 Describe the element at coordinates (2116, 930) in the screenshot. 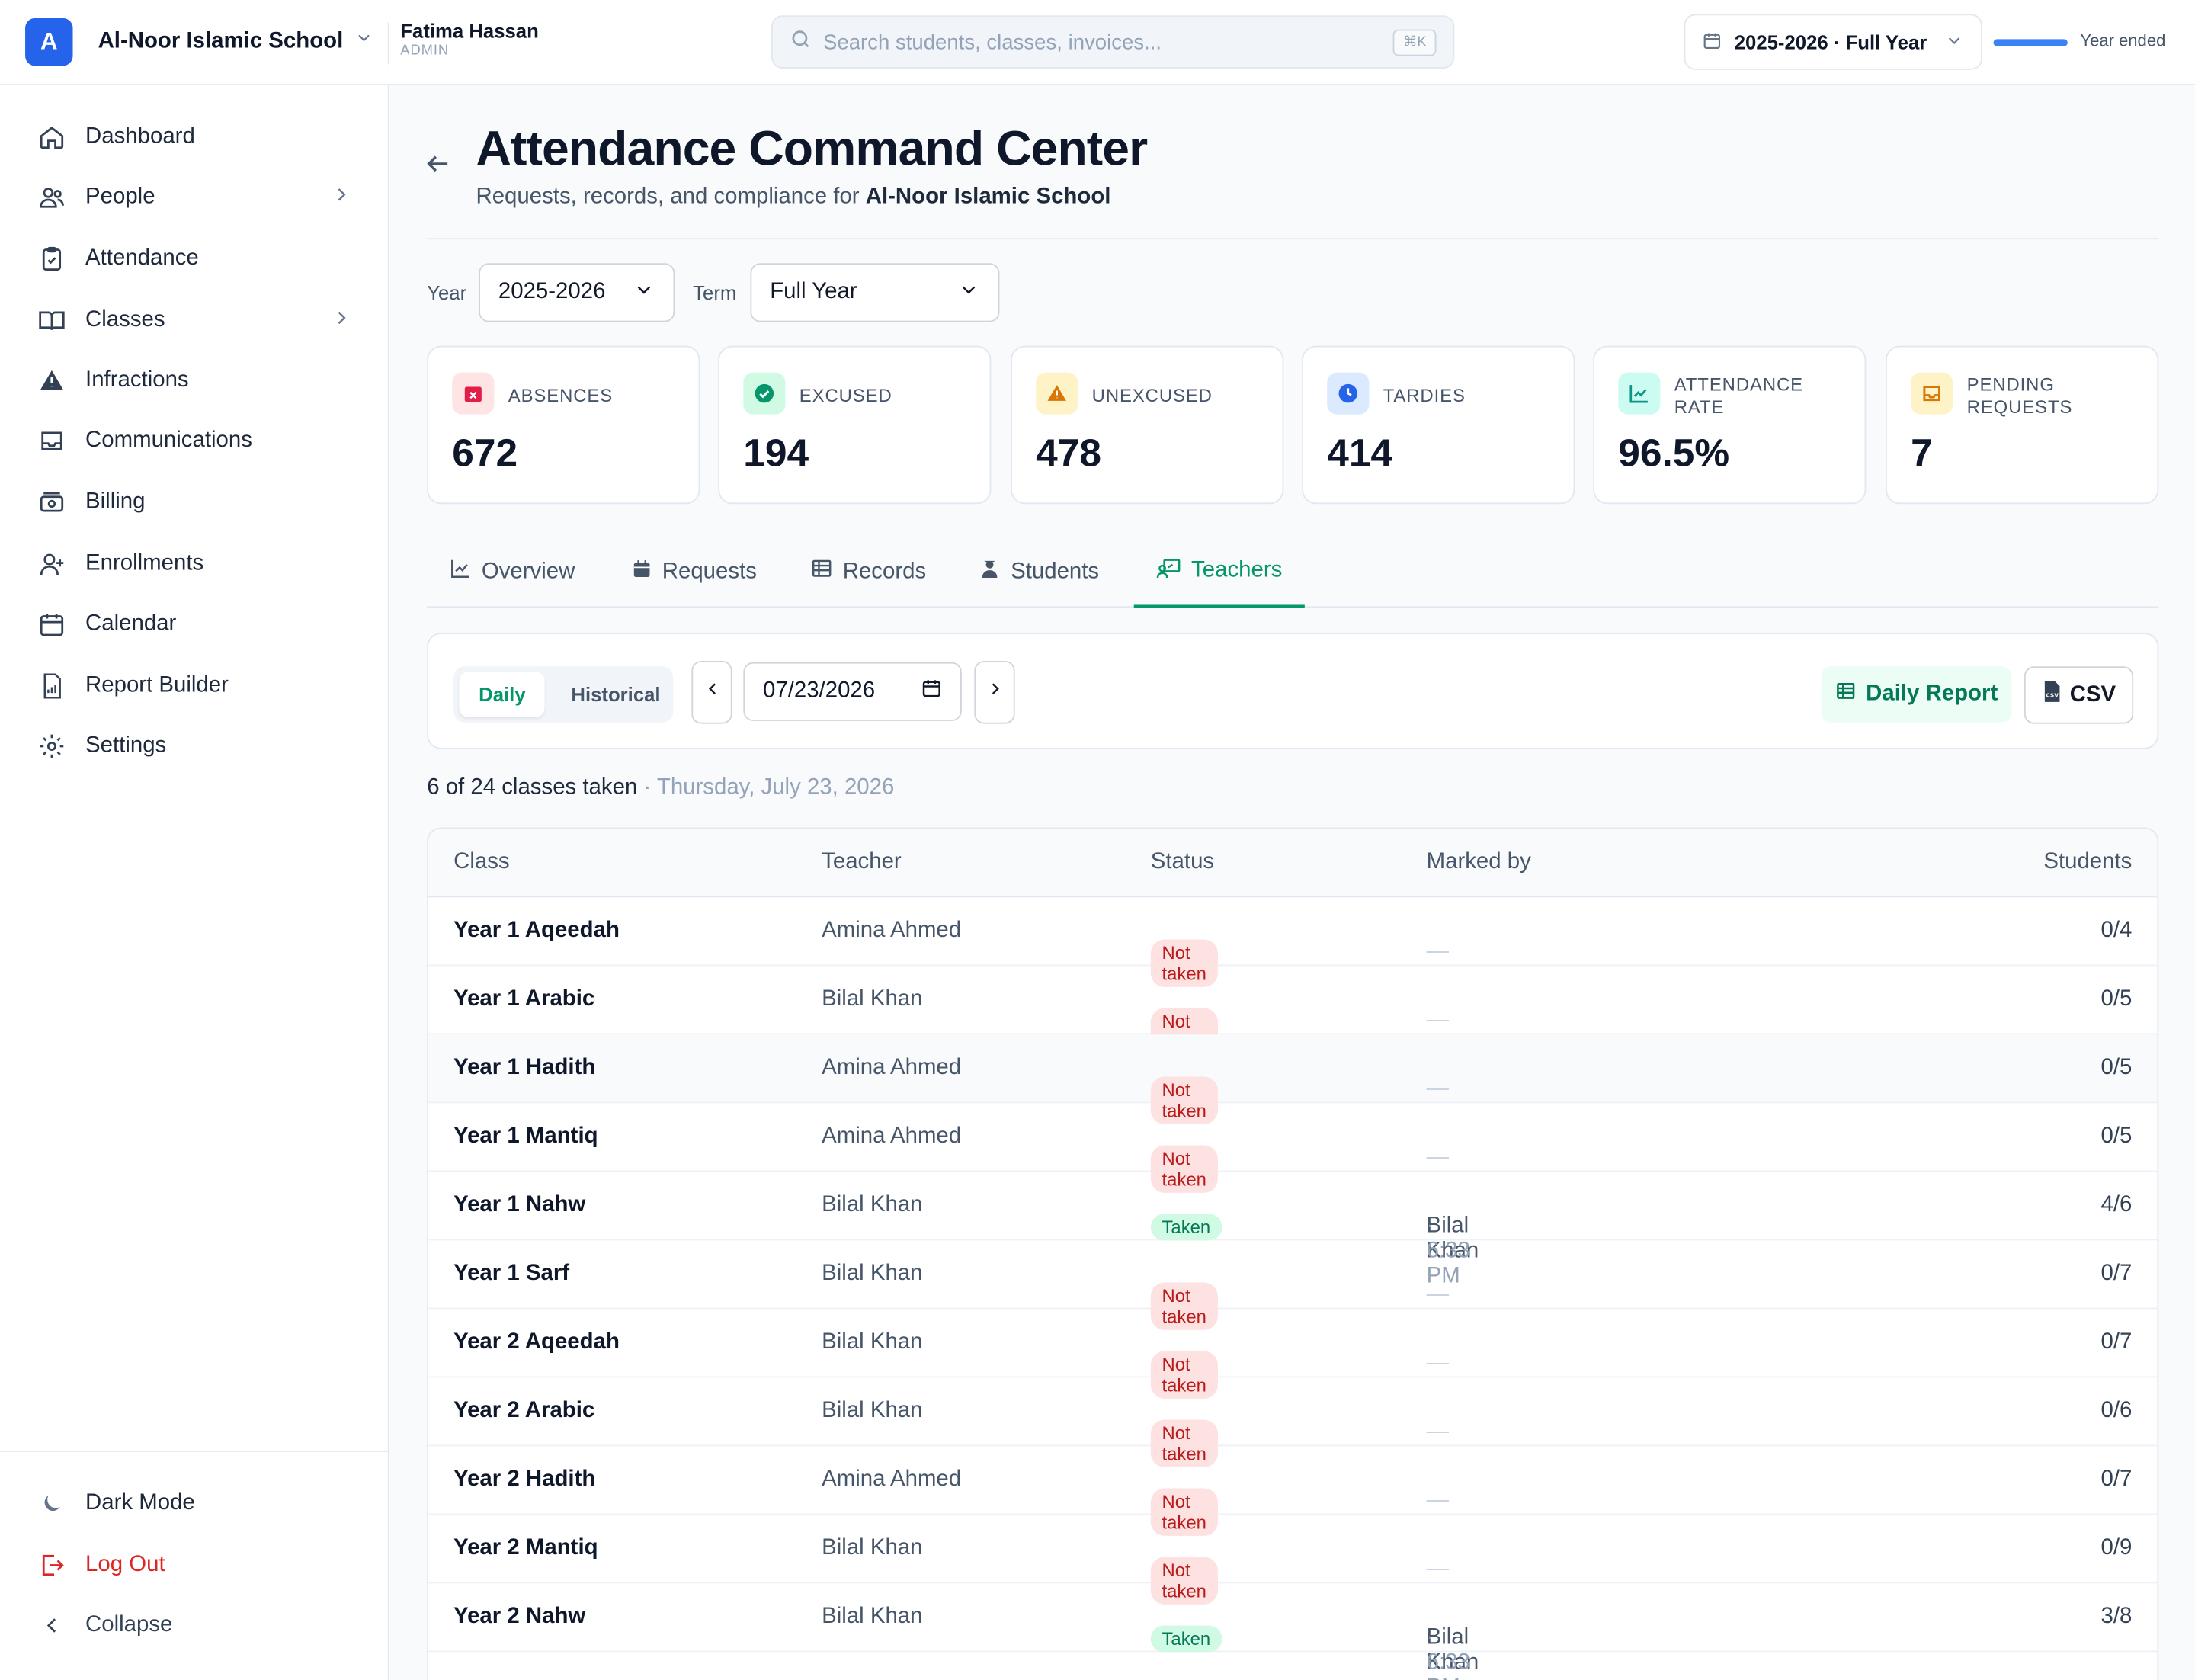

I see `students-count: 0/4` at that location.